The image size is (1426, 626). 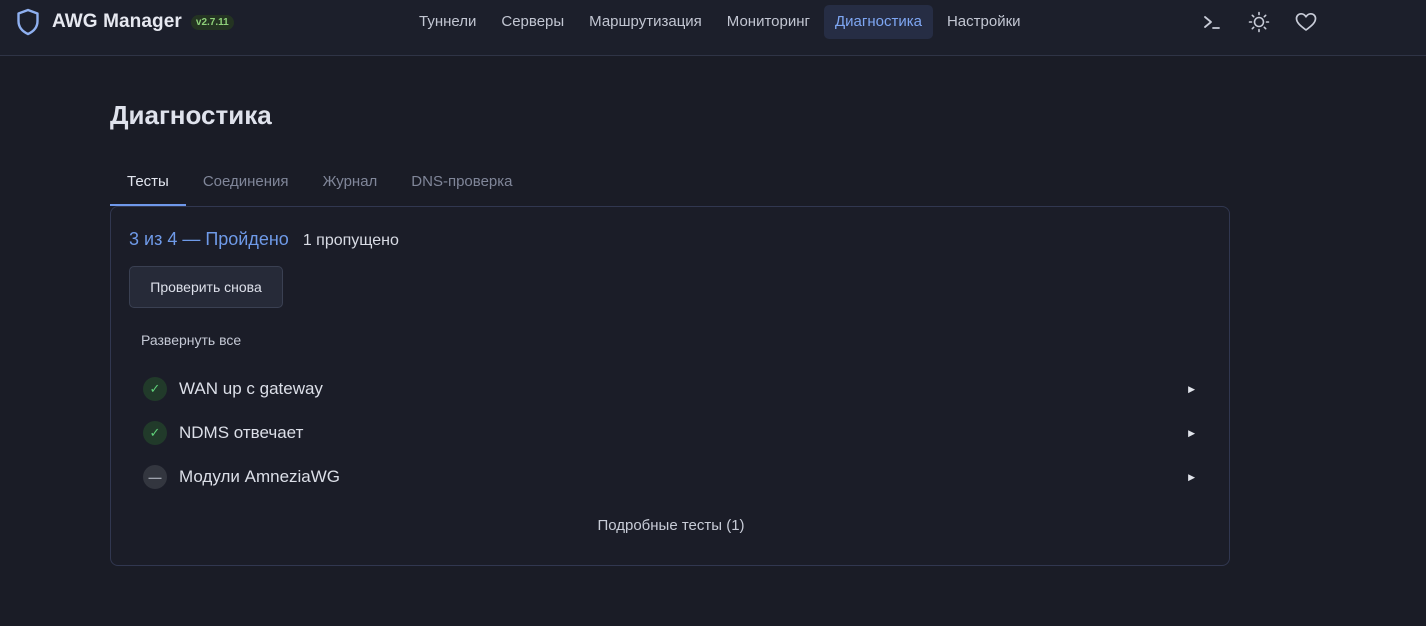 What do you see at coordinates (878, 22) in the screenshot?
I see `nav-item-diagnostics: Диагностика` at bounding box center [878, 22].